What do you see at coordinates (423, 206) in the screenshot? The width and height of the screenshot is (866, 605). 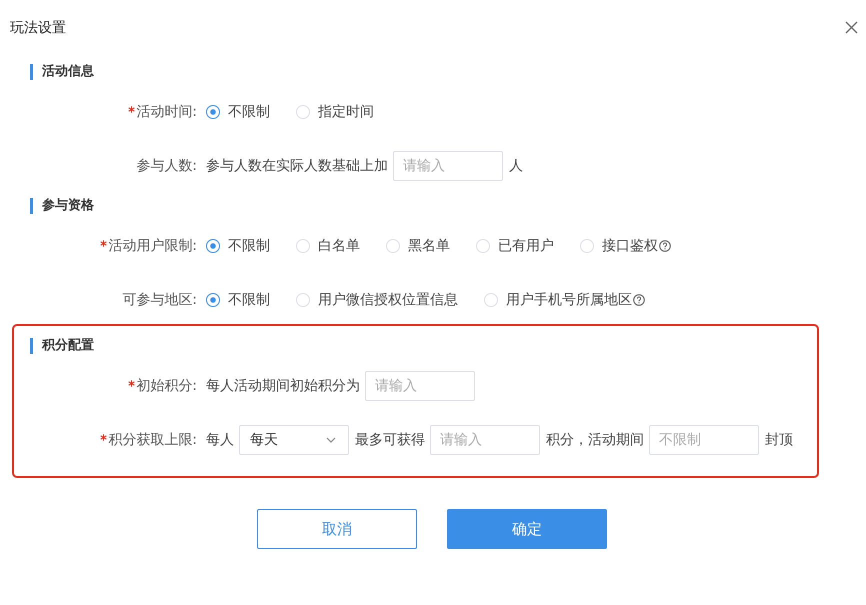 I see `section-title: 参与资格` at bounding box center [423, 206].